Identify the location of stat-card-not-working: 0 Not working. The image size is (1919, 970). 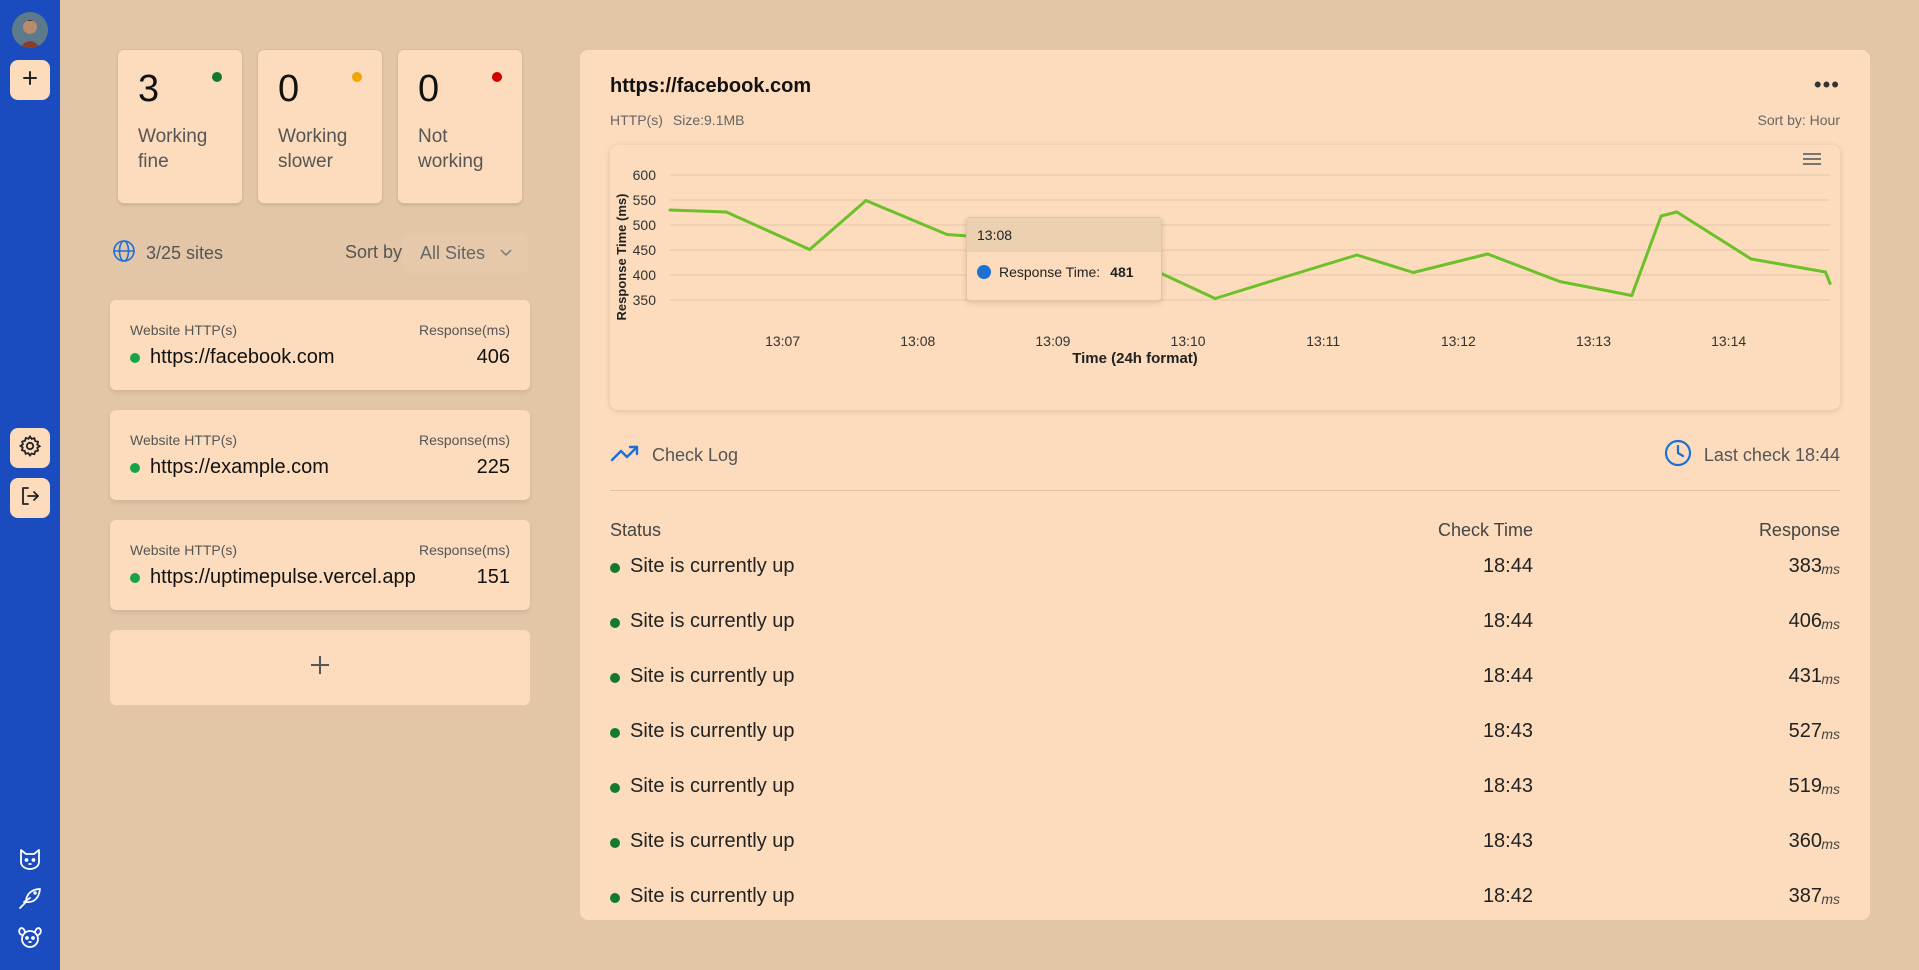
(460, 126).